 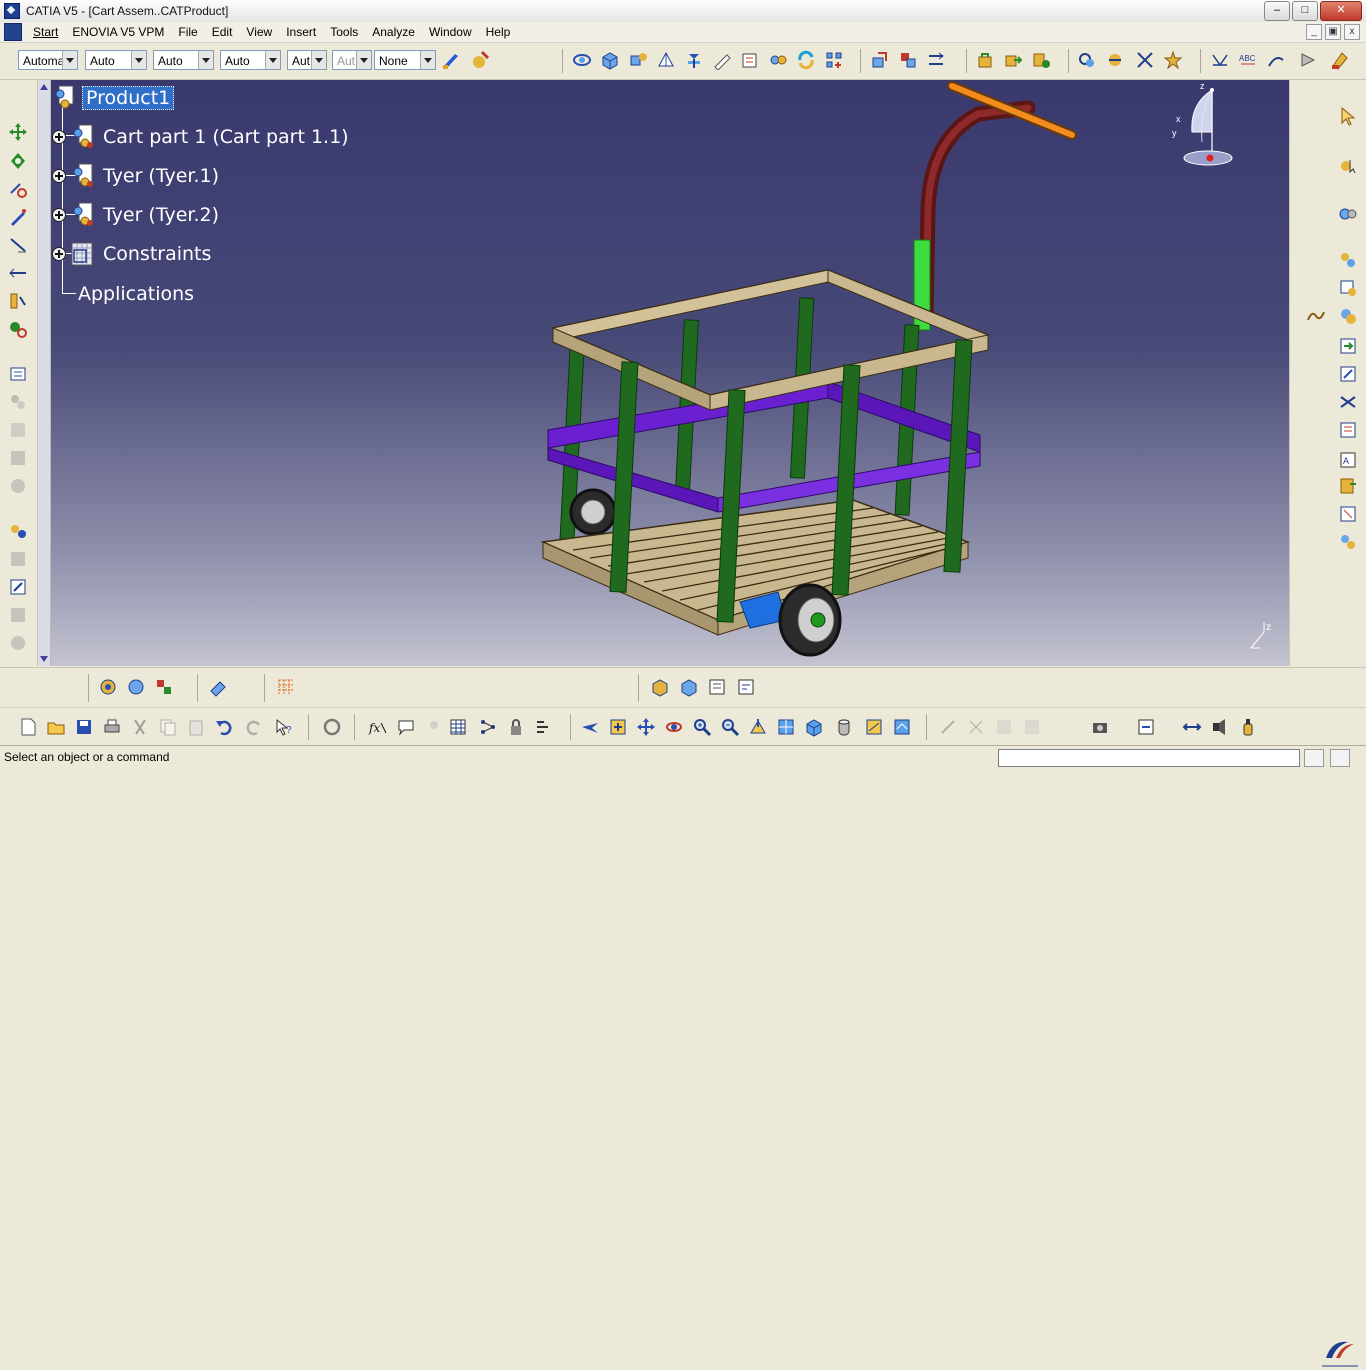 What do you see at coordinates (1173, 60) in the screenshot?
I see `smart-move-icon` at bounding box center [1173, 60].